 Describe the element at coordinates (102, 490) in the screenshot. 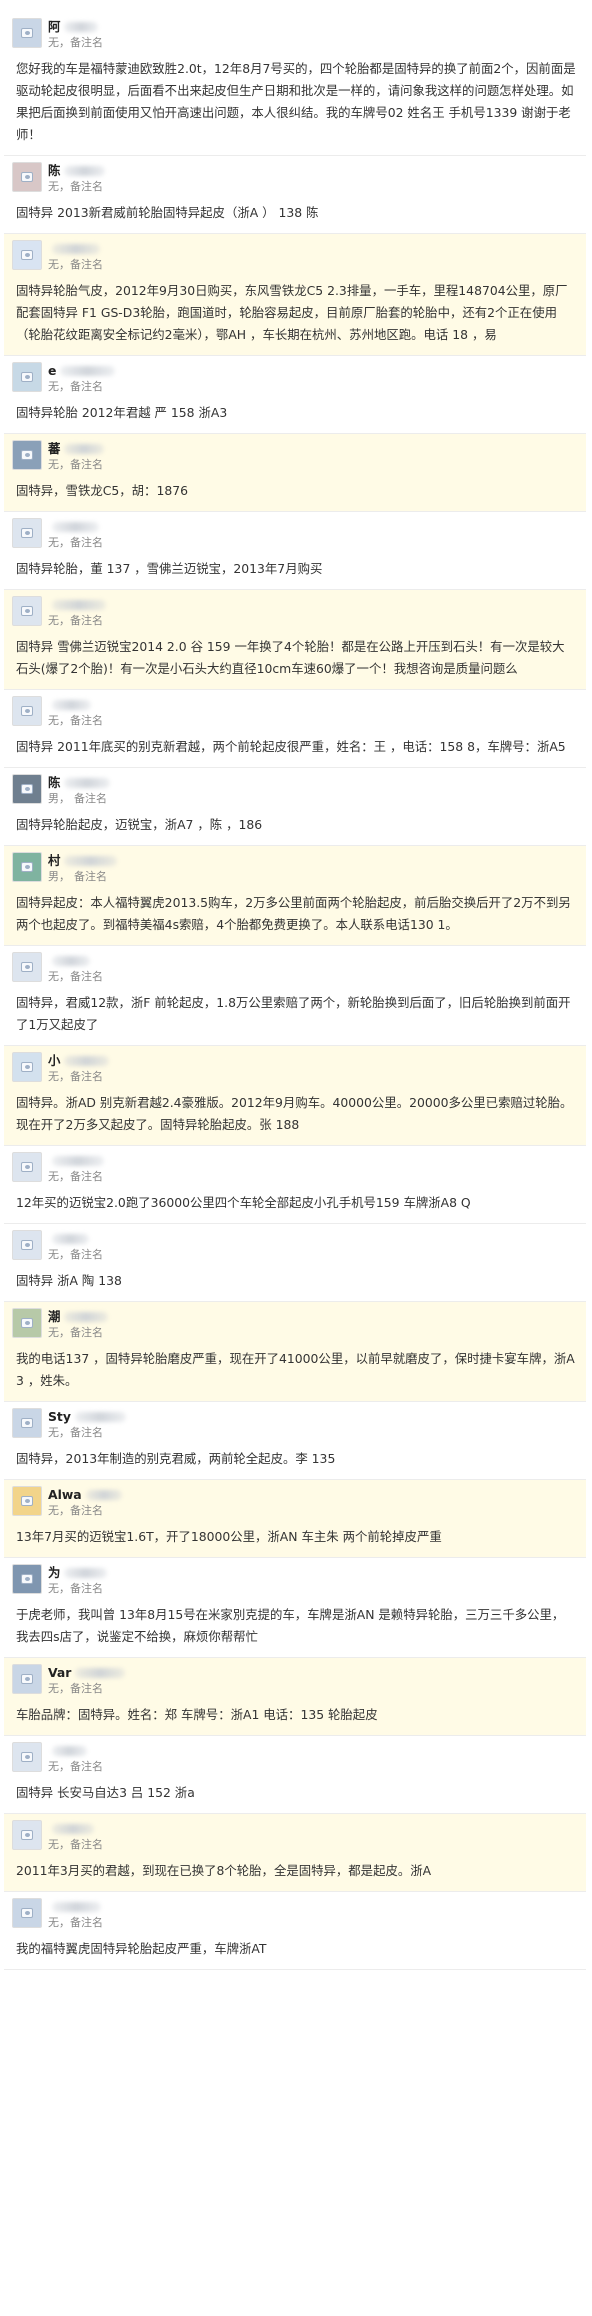

I see `comment-text: 固特异，雪铁龙C5，胡：1876` at that location.